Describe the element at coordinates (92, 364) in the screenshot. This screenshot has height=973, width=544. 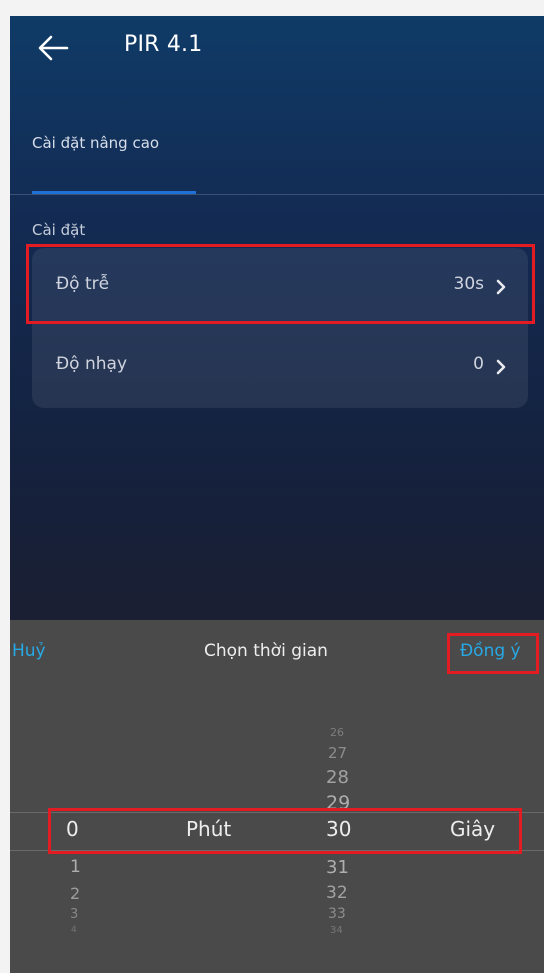
I see `setting-label: Độ nhạy` at that location.